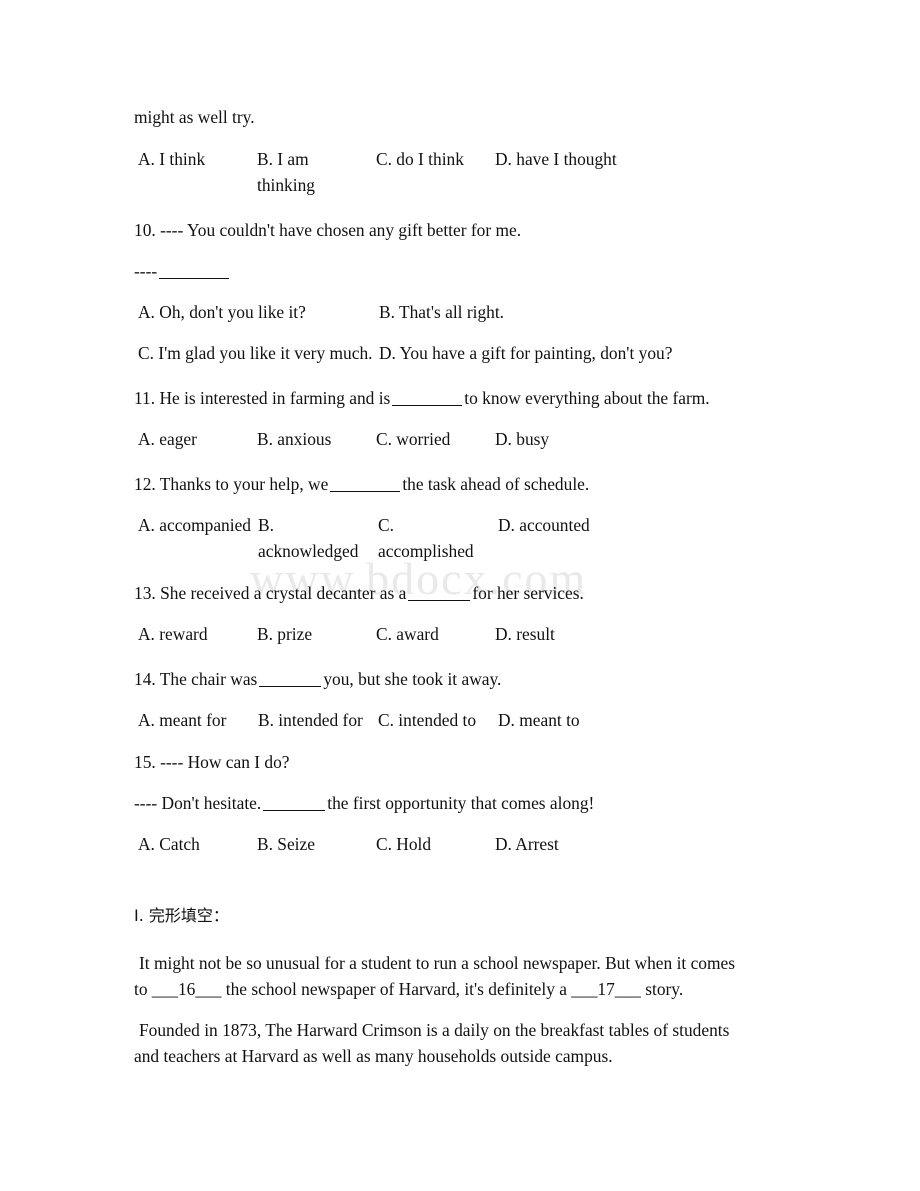 The image size is (920, 1191). What do you see at coordinates (438, 538) in the screenshot?
I see `option-c: C. accomplished` at bounding box center [438, 538].